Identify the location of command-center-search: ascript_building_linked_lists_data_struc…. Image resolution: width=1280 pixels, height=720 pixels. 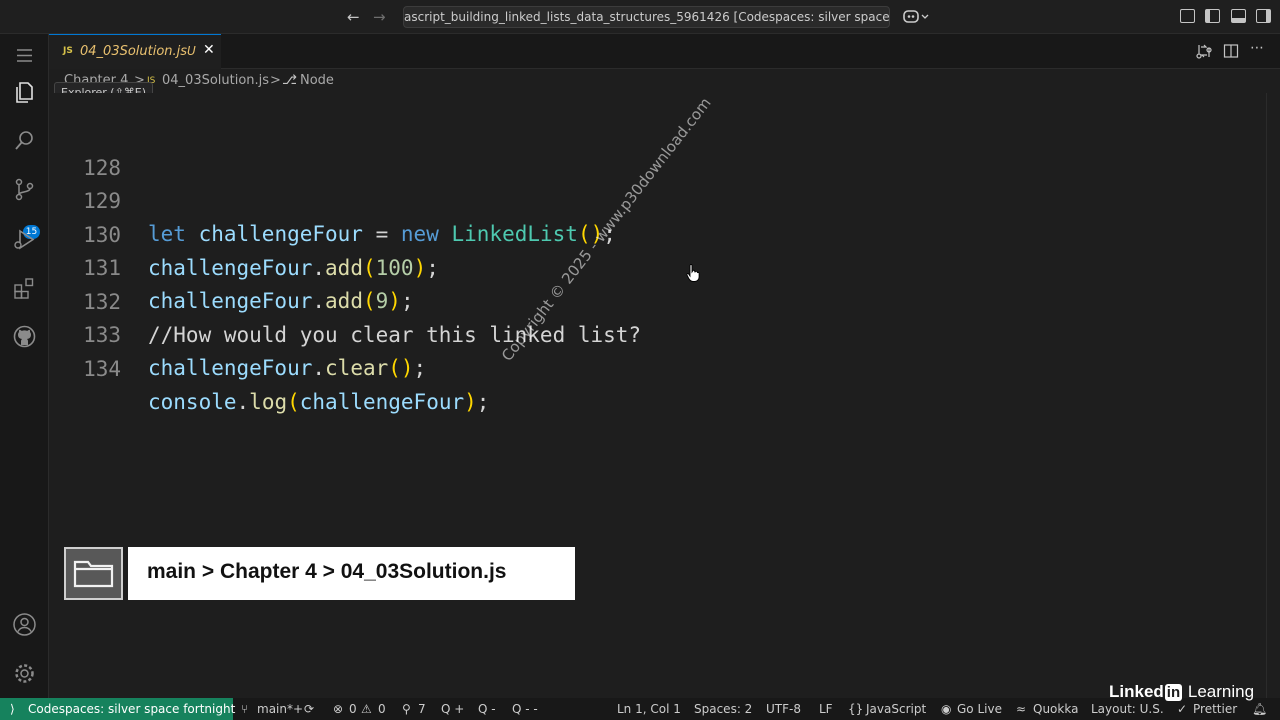
(646, 17).